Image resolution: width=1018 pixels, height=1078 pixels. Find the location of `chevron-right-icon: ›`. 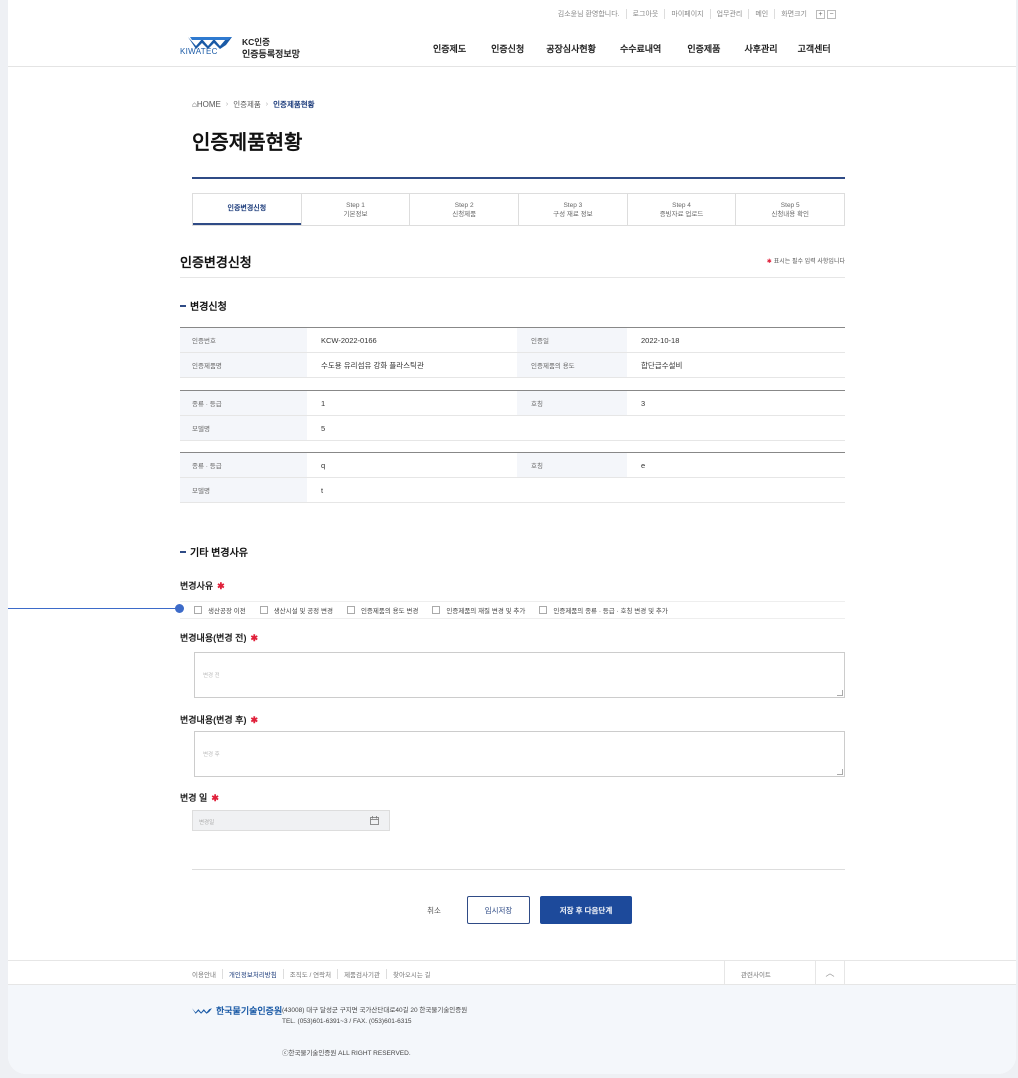

chevron-right-icon: › is located at coordinates (227, 104).